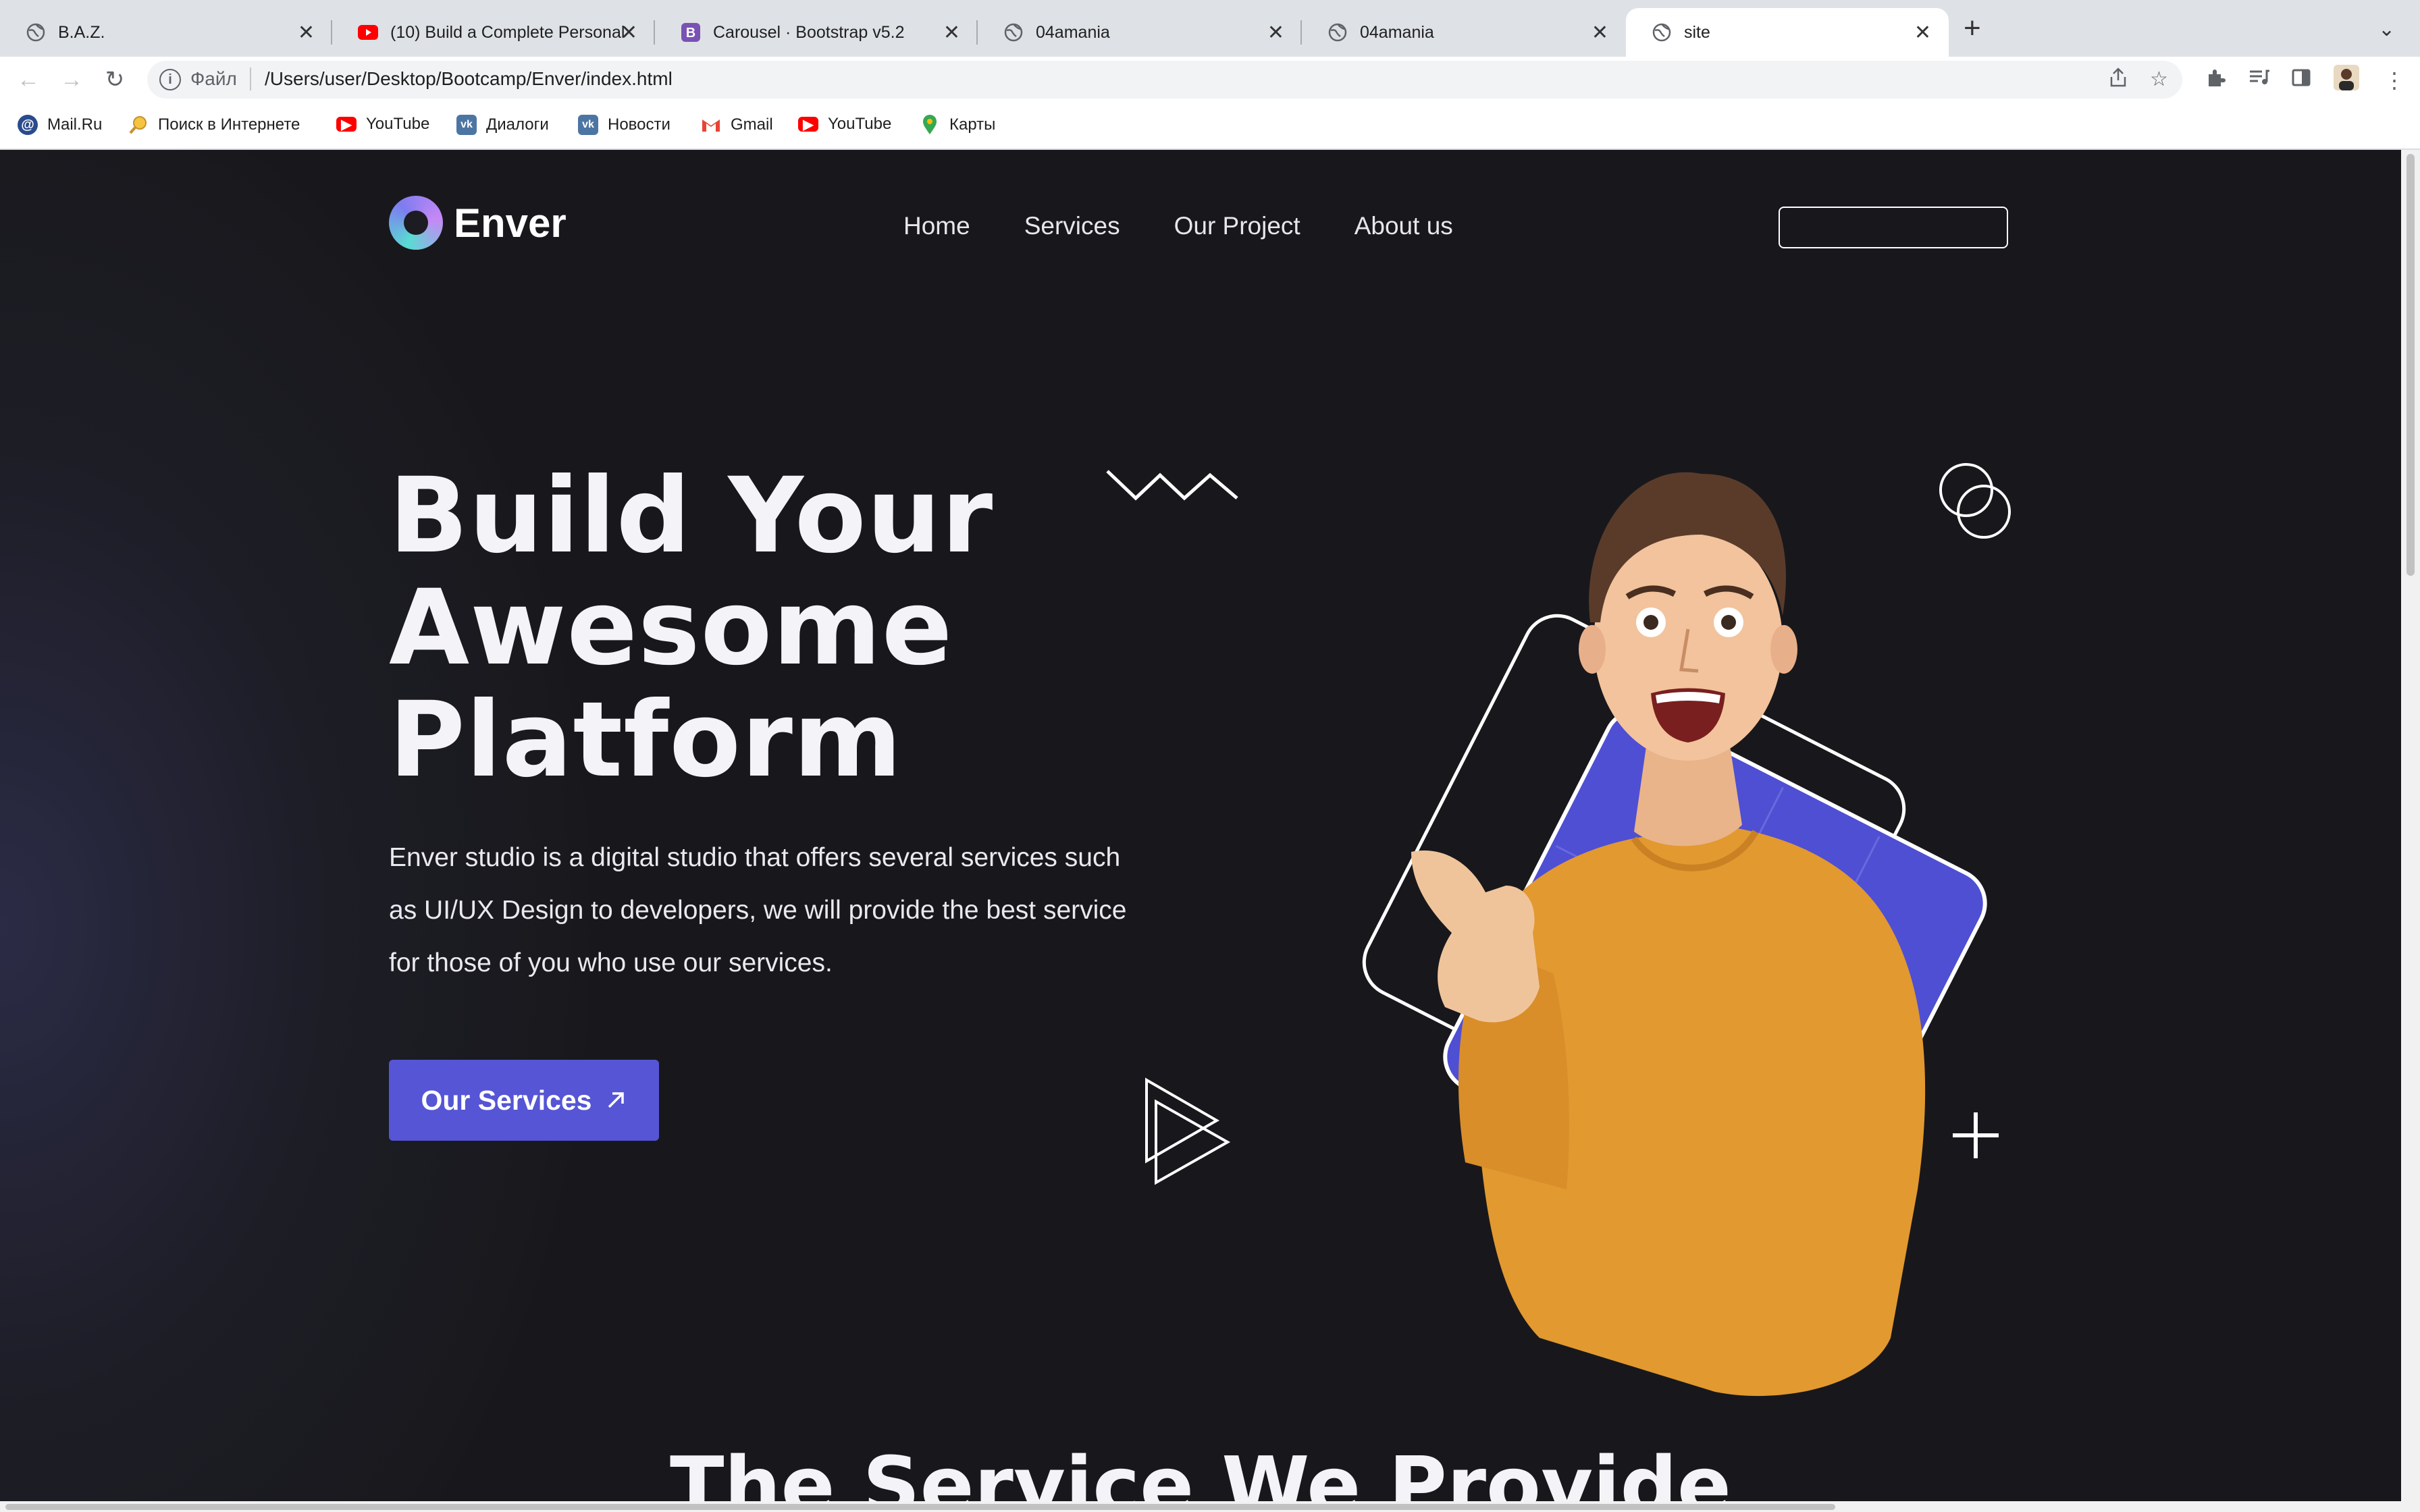  What do you see at coordinates (2159, 79) in the screenshot?
I see `star-icon: ☆` at bounding box center [2159, 79].